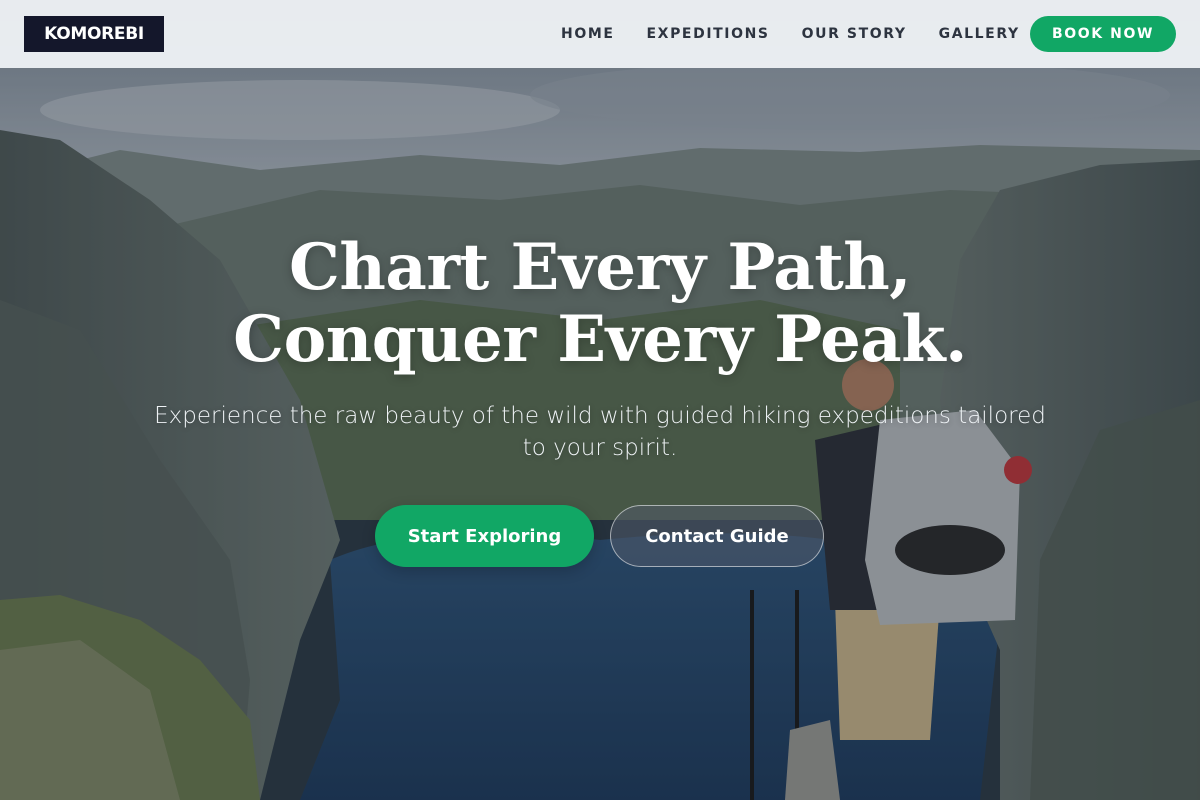 This screenshot has width=1200, height=800. What do you see at coordinates (600, 267) in the screenshot?
I see `hero-title-line-1: Chart Every Path,` at bounding box center [600, 267].